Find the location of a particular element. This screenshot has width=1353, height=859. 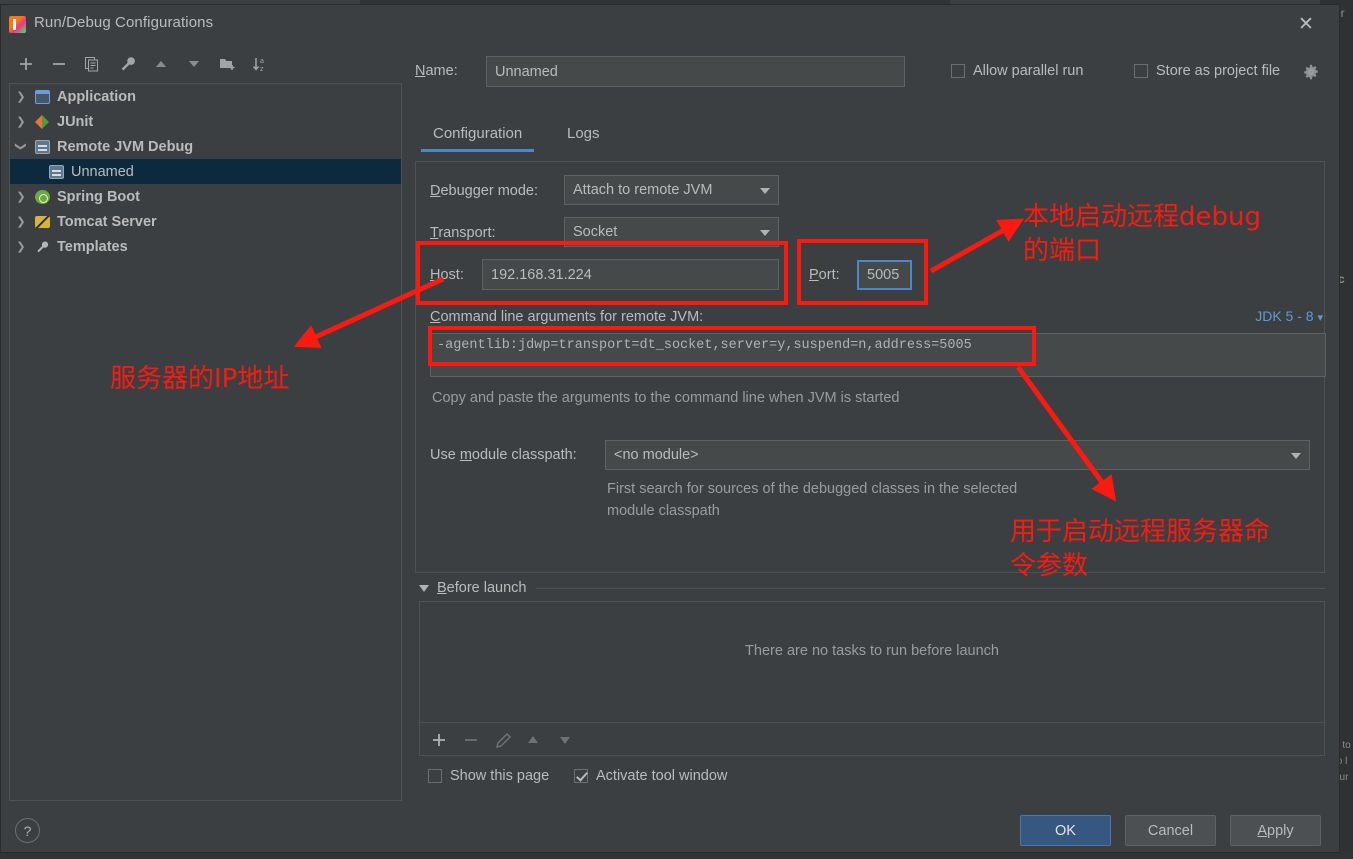

tree-item-unnamed: Unnamed is located at coordinates (205, 171).